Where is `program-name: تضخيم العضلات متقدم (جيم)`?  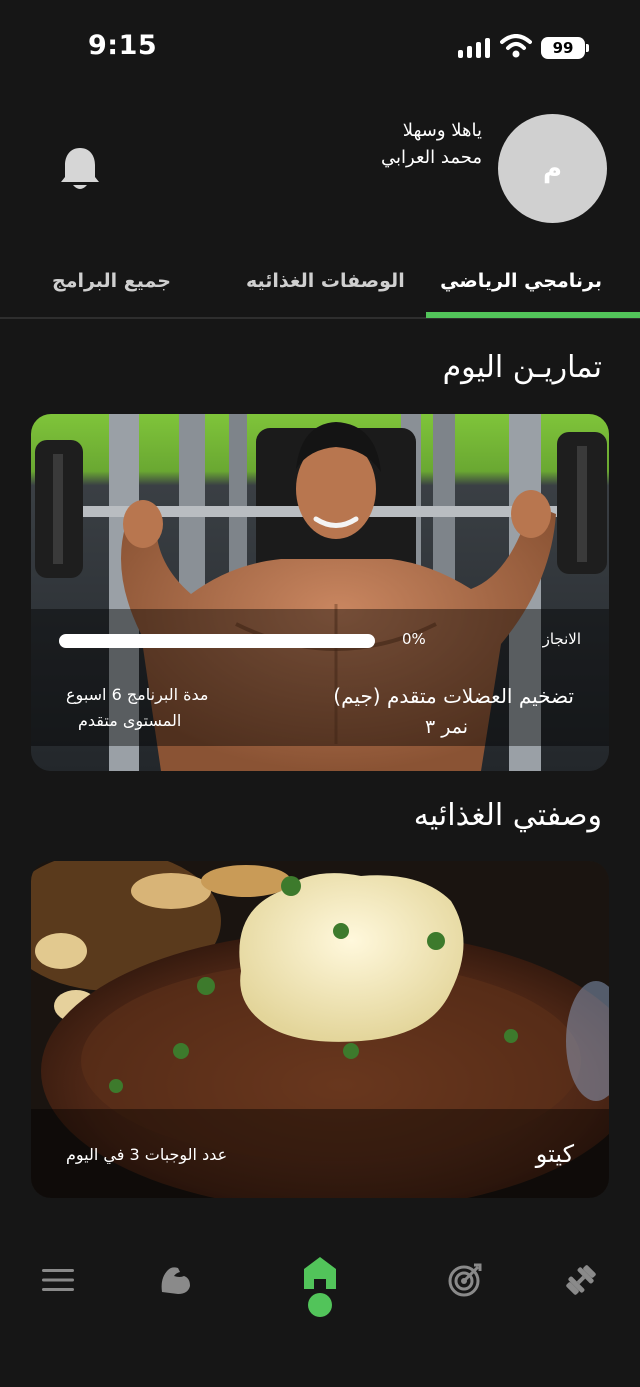
program-name: تضخيم العضلات متقدم (جيم) is located at coordinates (453, 696).